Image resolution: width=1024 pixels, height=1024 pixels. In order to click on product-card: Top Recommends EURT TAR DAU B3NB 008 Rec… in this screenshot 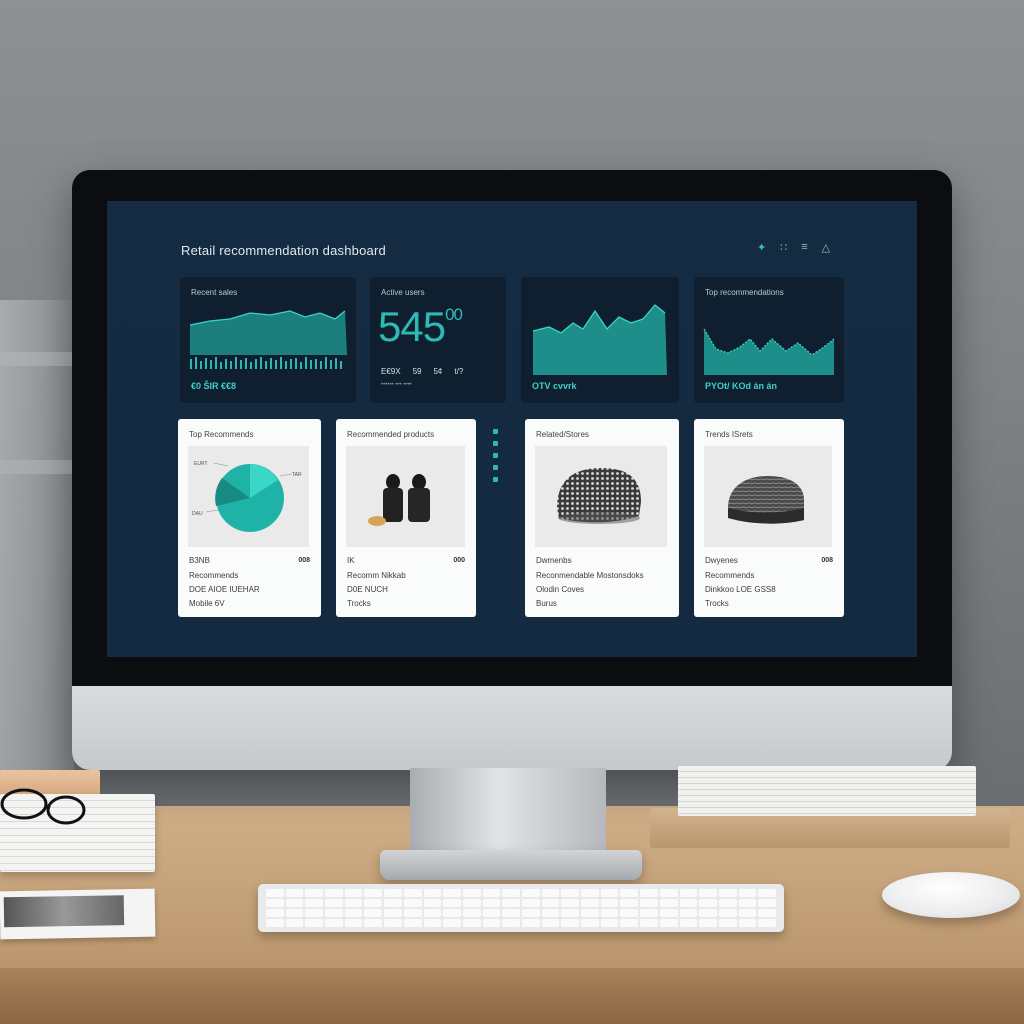, I will do `click(249, 518)`.